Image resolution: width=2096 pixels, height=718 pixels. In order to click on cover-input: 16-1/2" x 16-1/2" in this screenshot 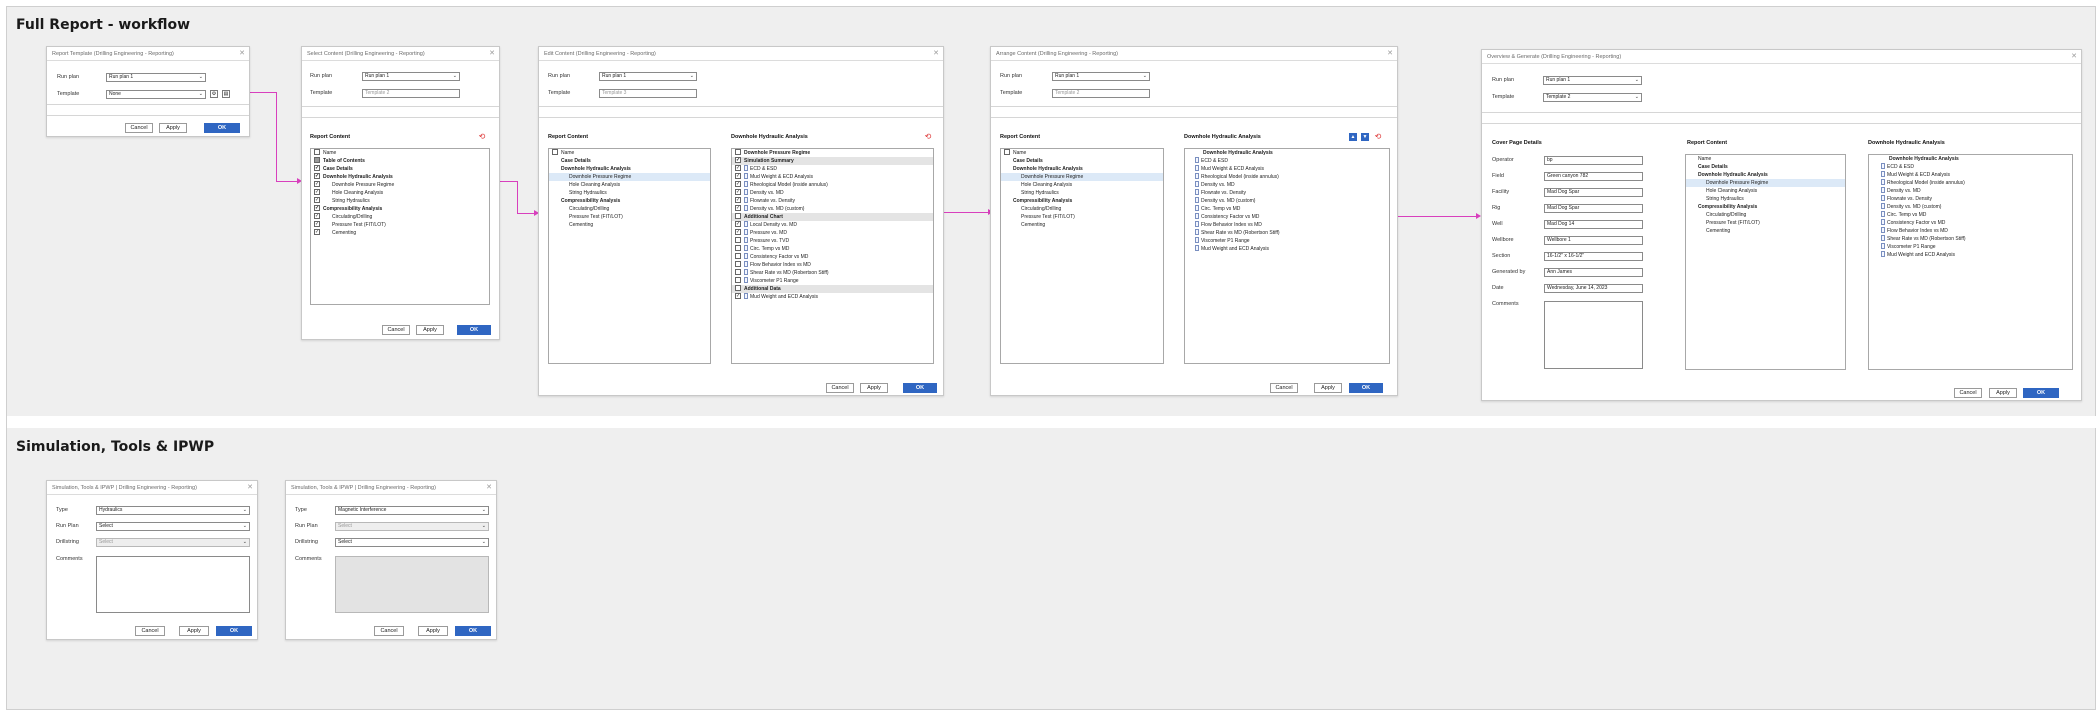, I will do `click(1593, 256)`.